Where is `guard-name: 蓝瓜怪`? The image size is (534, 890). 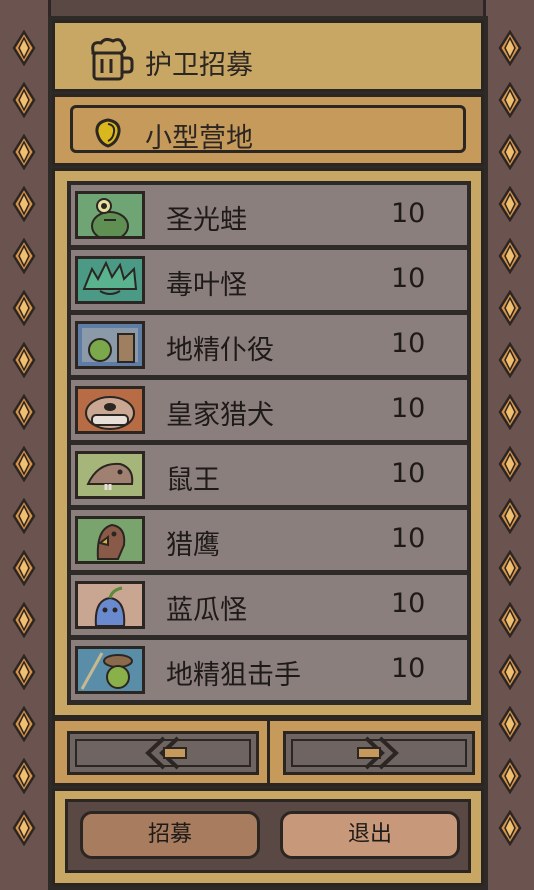 guard-name: 蓝瓜怪 is located at coordinates (206, 610).